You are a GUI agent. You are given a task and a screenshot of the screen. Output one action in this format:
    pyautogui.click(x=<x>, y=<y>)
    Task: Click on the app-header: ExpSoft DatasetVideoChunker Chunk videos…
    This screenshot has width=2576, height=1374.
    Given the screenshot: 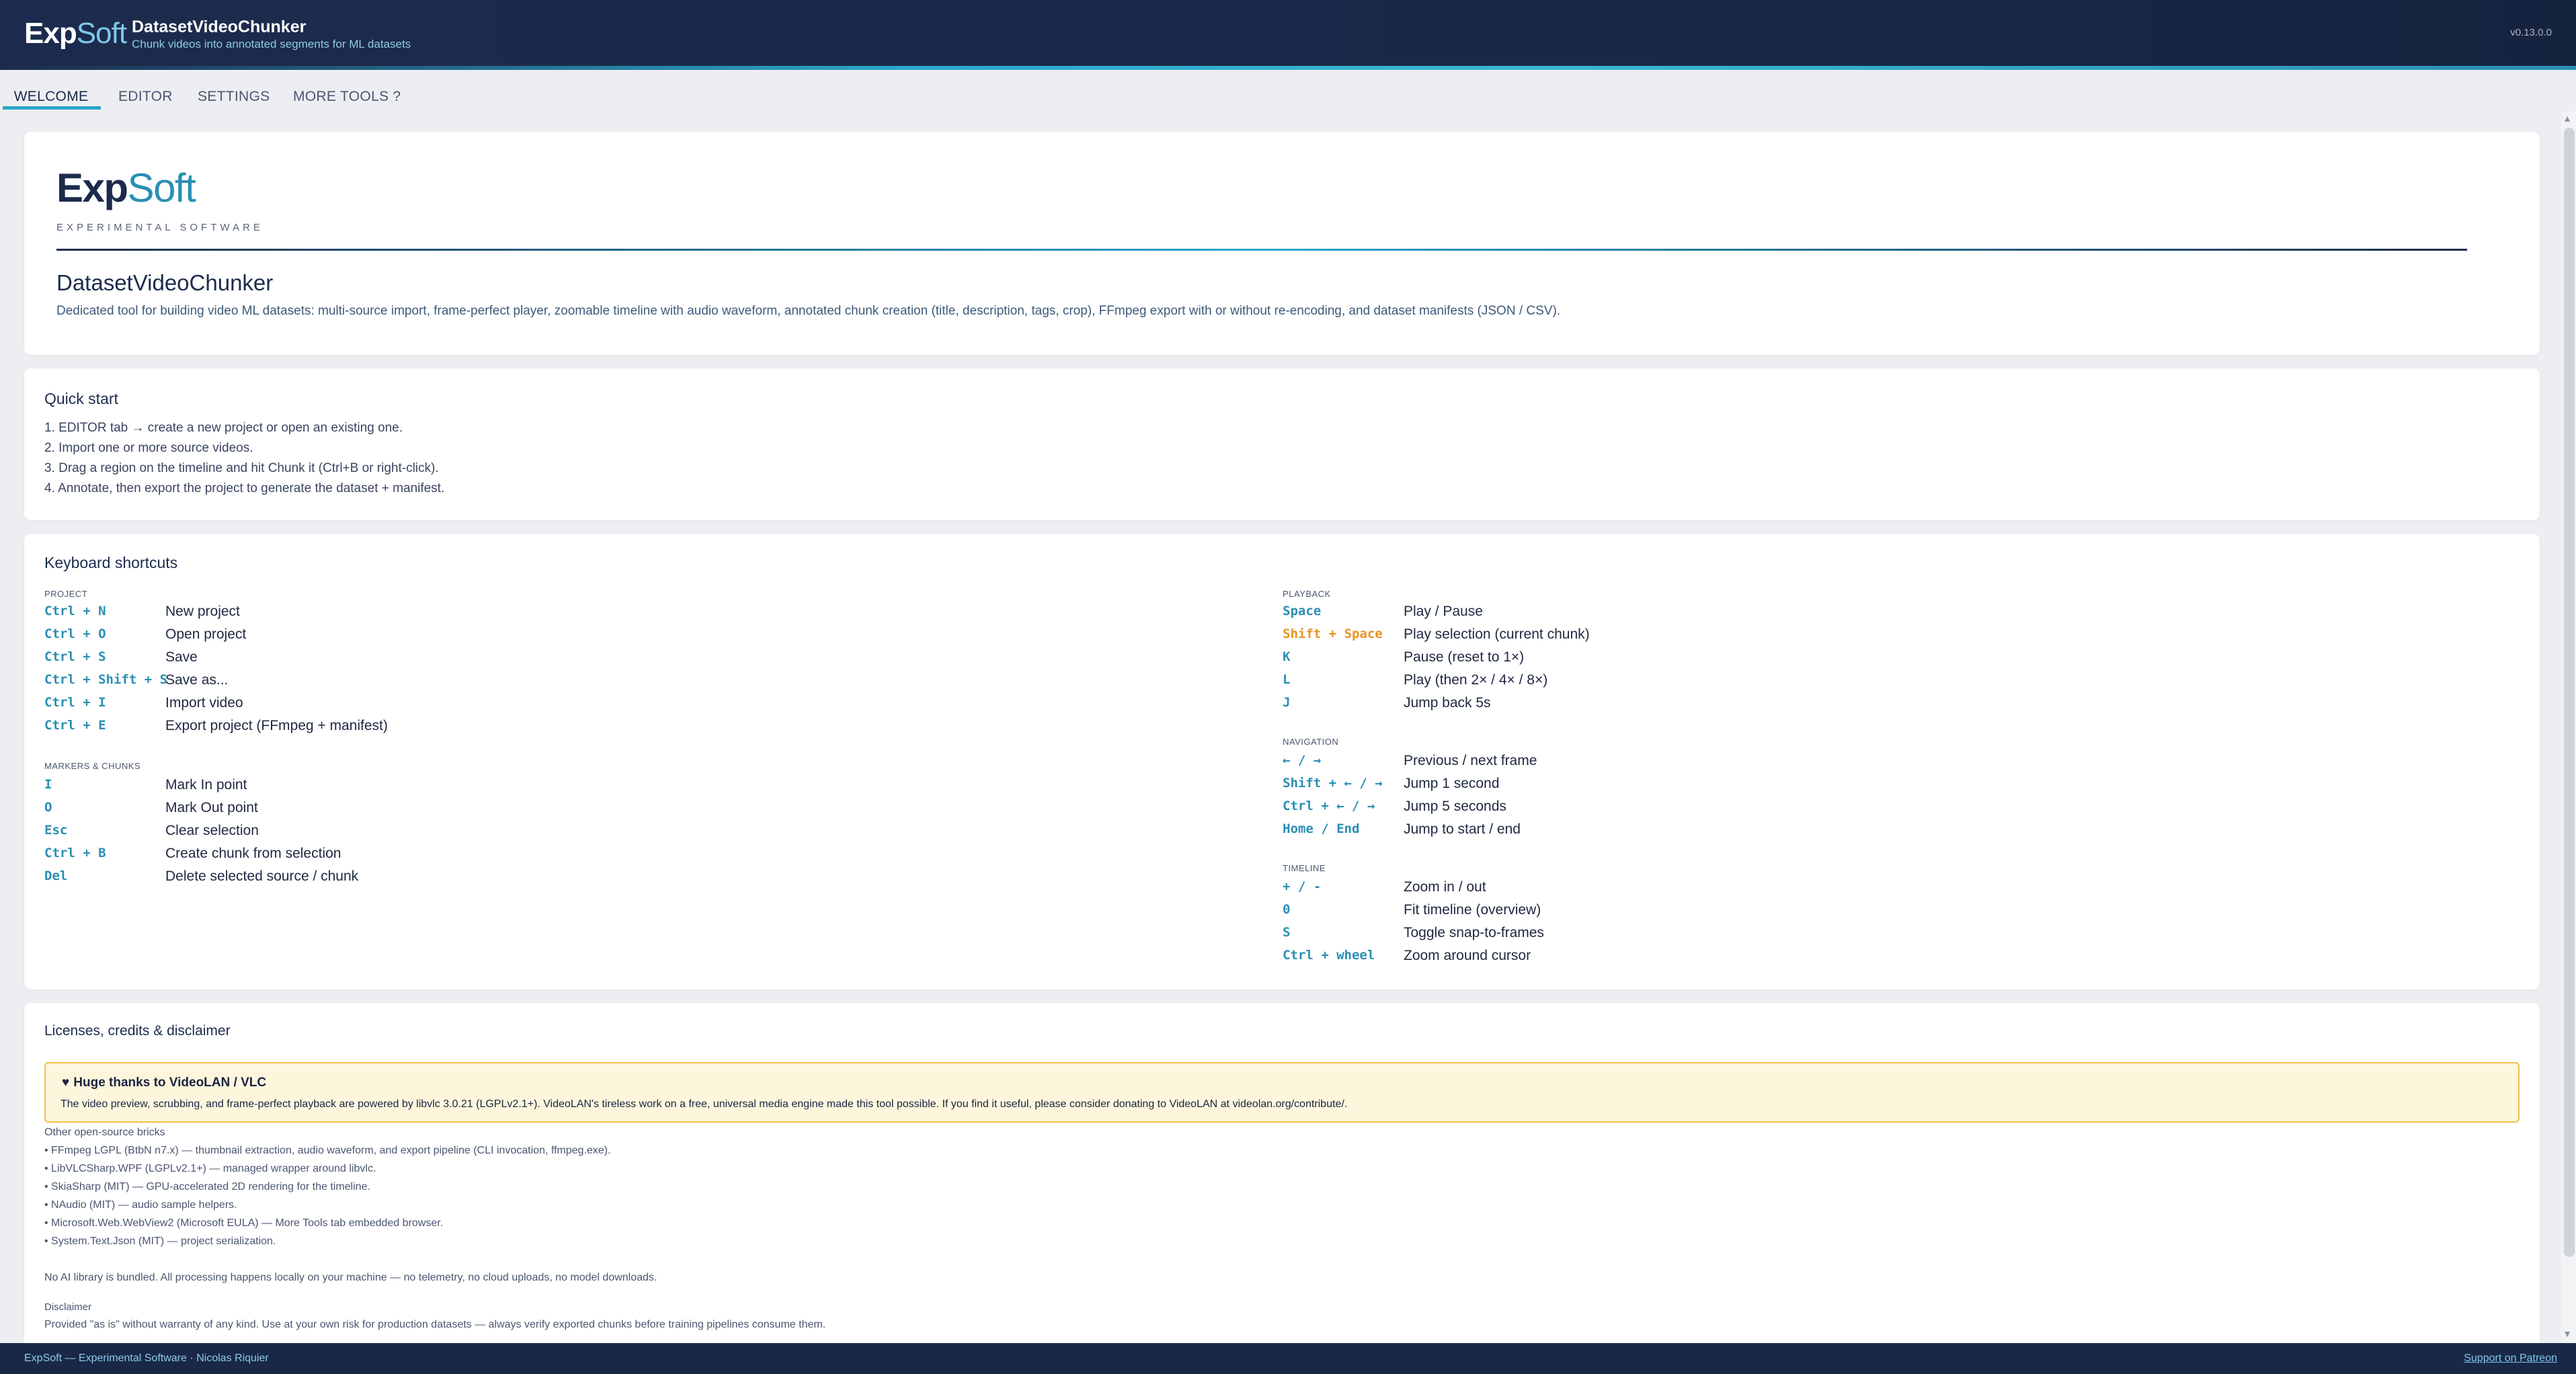 What is the action you would take?
    pyautogui.click(x=1288, y=33)
    